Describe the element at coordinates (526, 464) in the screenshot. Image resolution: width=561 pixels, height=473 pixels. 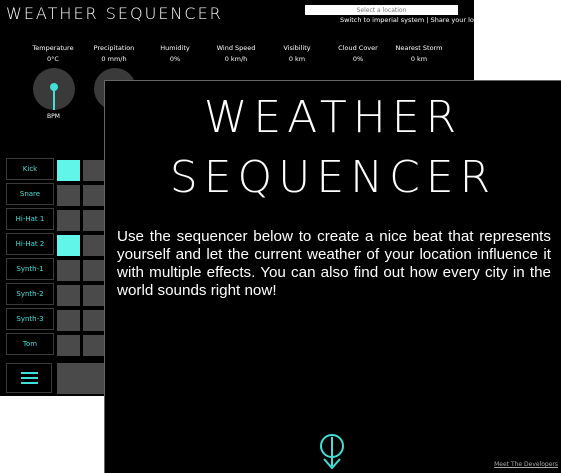
I see `developers-link: Meet The Developers` at that location.